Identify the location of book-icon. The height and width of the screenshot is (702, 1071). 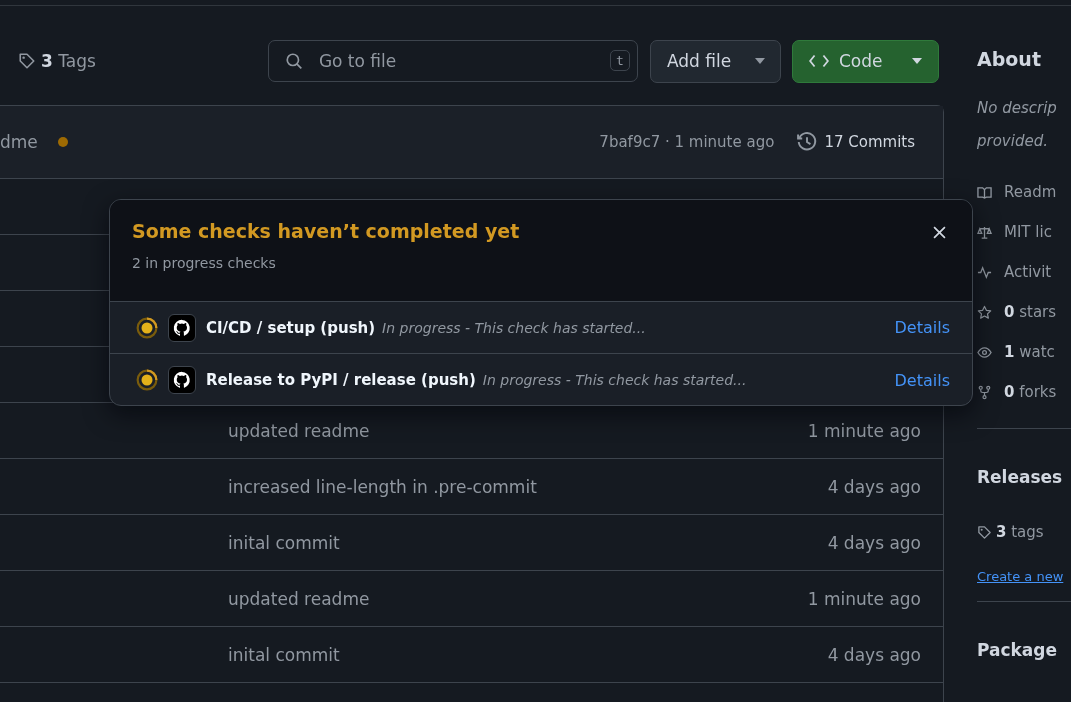
(984, 192).